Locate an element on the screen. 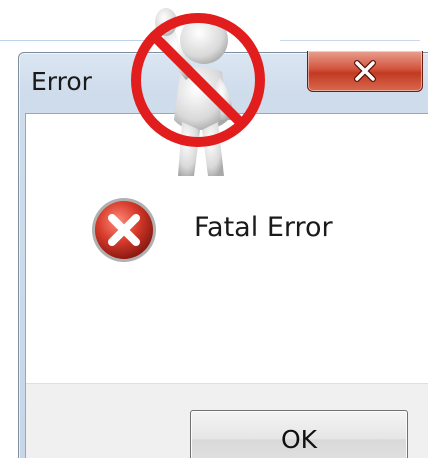 The width and height of the screenshot is (428, 458). close-button is located at coordinates (365, 71).